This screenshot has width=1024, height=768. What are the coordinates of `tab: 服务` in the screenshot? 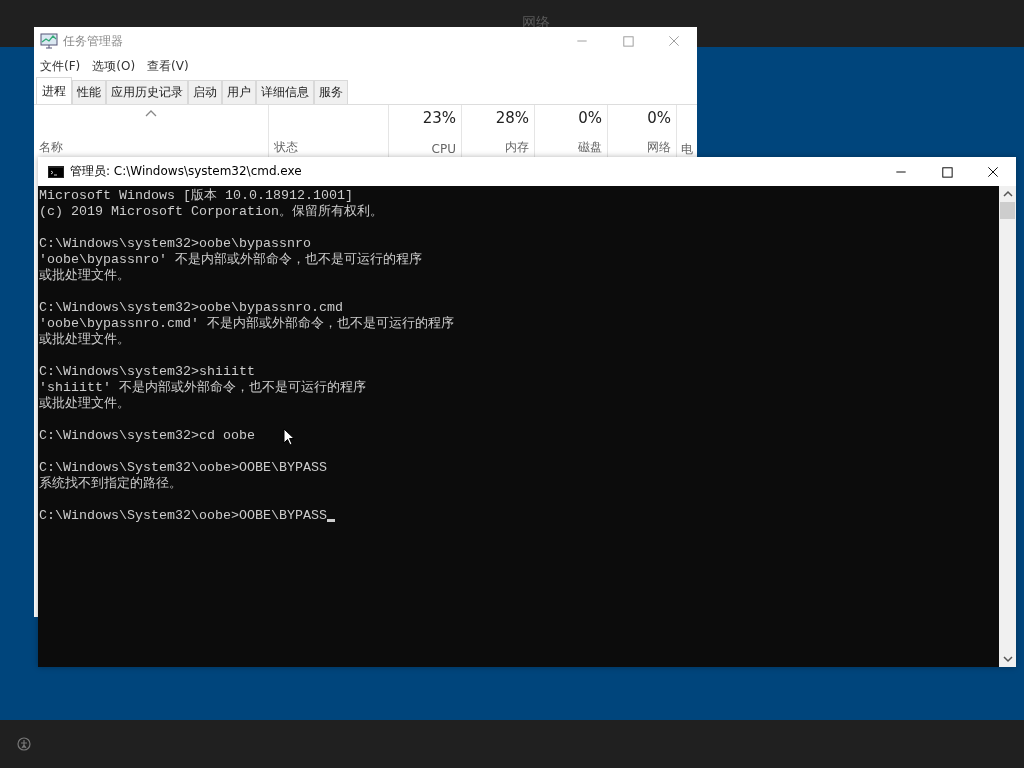 It's located at (331, 92).